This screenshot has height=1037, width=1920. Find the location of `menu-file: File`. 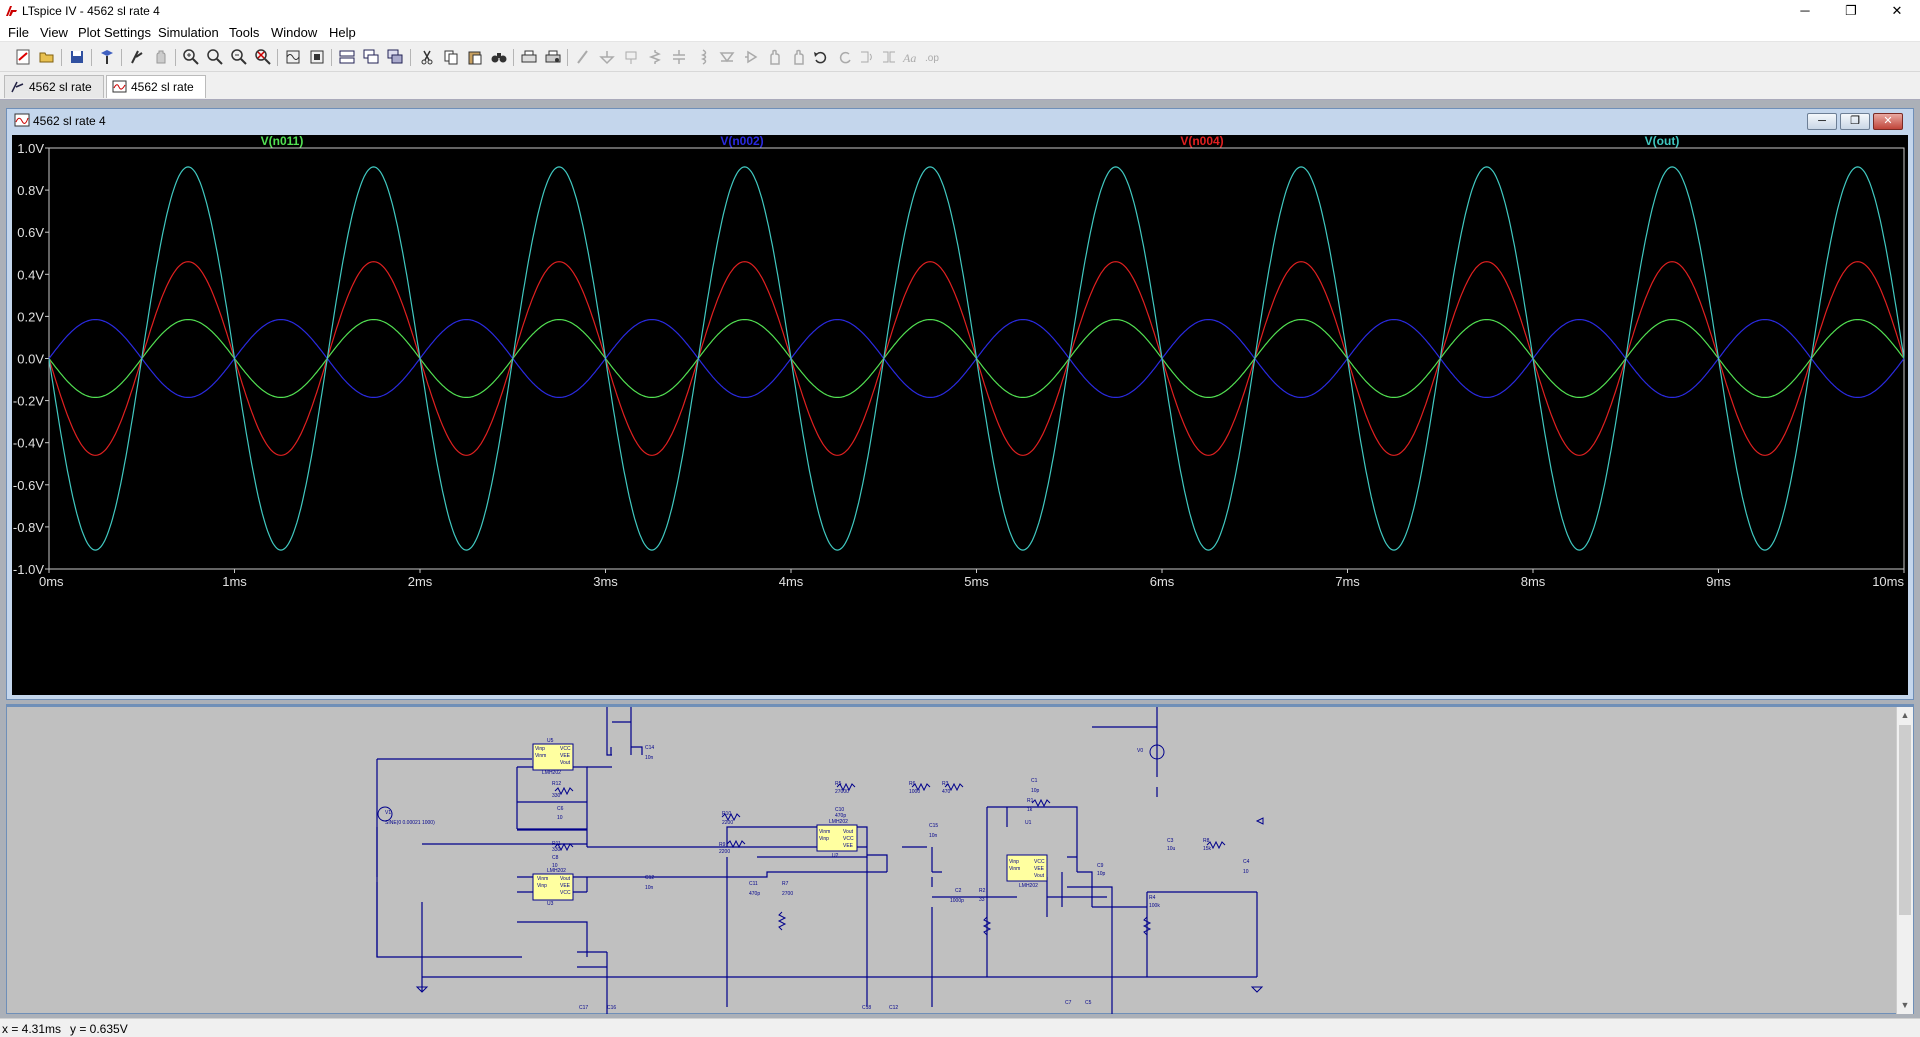

menu-file: File is located at coordinates (18, 32).